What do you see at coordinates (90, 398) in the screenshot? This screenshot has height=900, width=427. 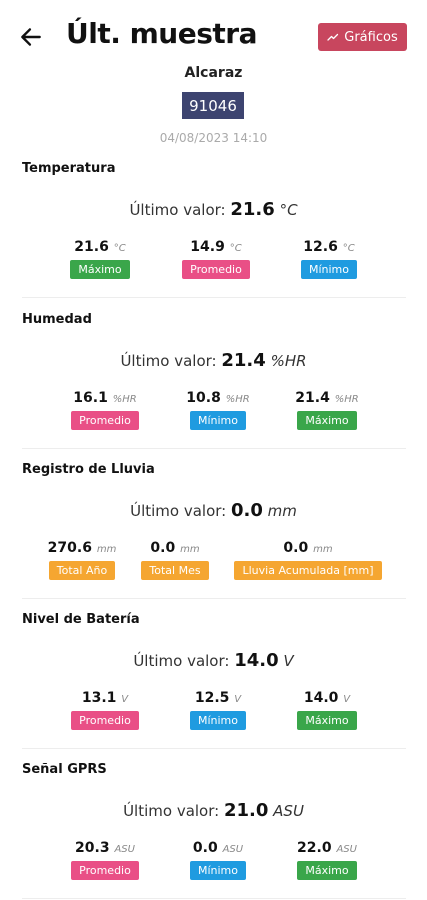 I see `stat-value: 16.1` at bounding box center [90, 398].